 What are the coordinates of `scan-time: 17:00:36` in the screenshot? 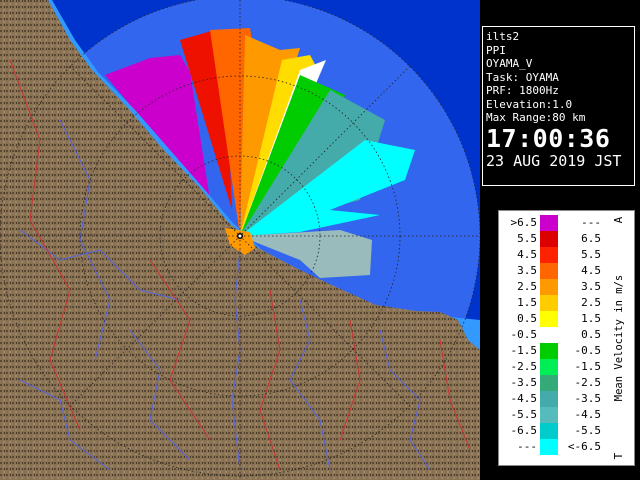 It's located at (548, 138).